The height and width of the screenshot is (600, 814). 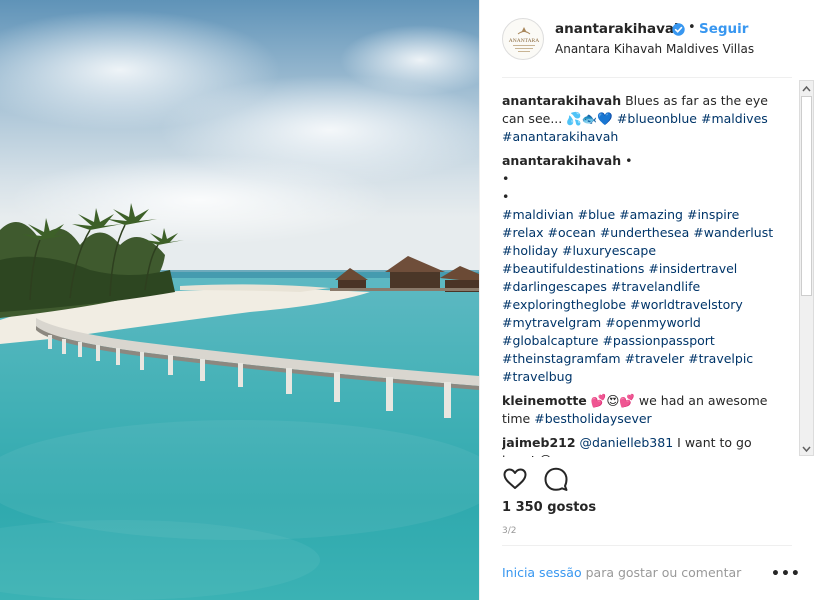 I want to click on hashtag-link: #blue, so click(x=597, y=214).